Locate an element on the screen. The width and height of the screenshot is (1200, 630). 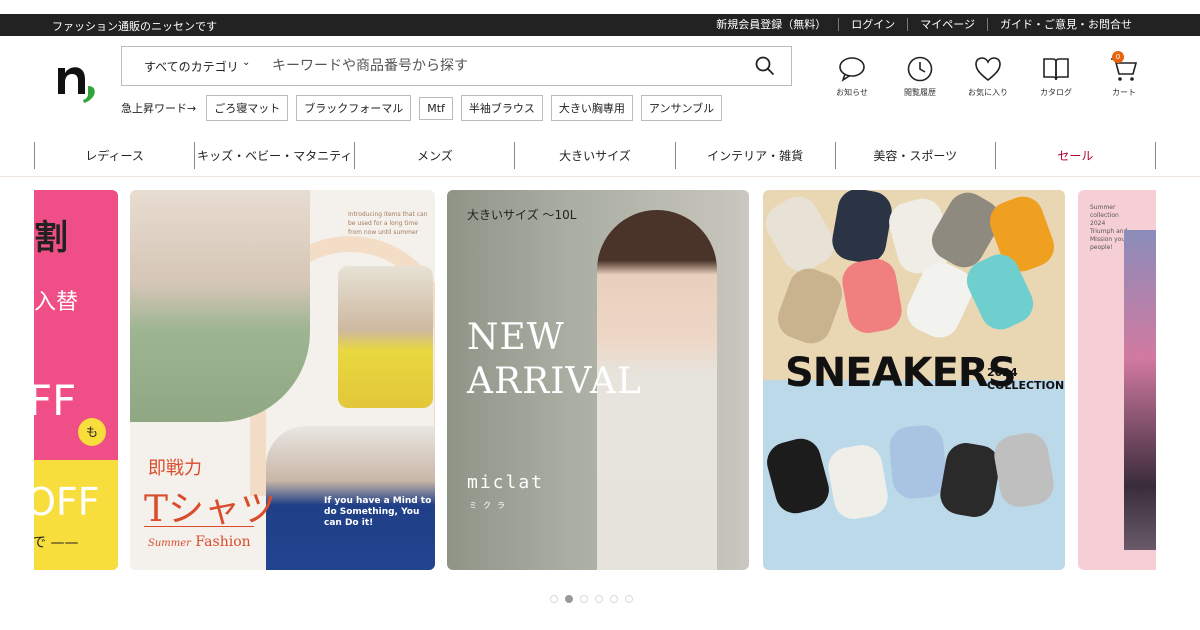
banner-text: OFF is located at coordinates (67, 502).